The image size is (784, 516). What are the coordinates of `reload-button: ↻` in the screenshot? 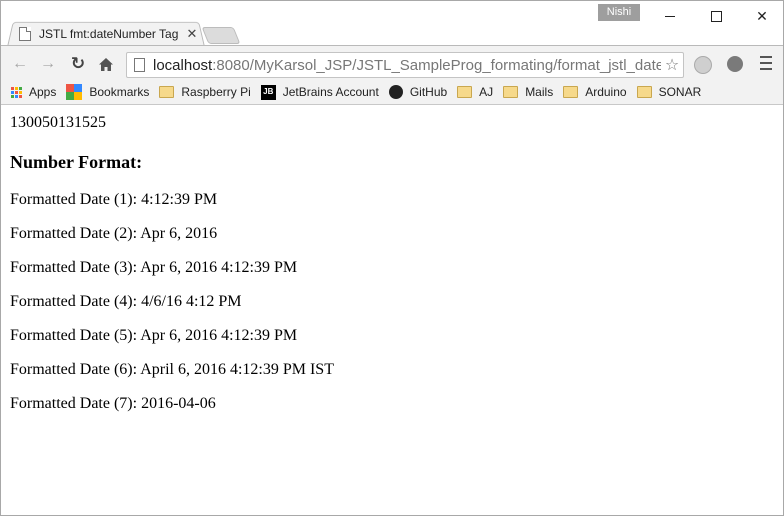 It's located at (78, 64).